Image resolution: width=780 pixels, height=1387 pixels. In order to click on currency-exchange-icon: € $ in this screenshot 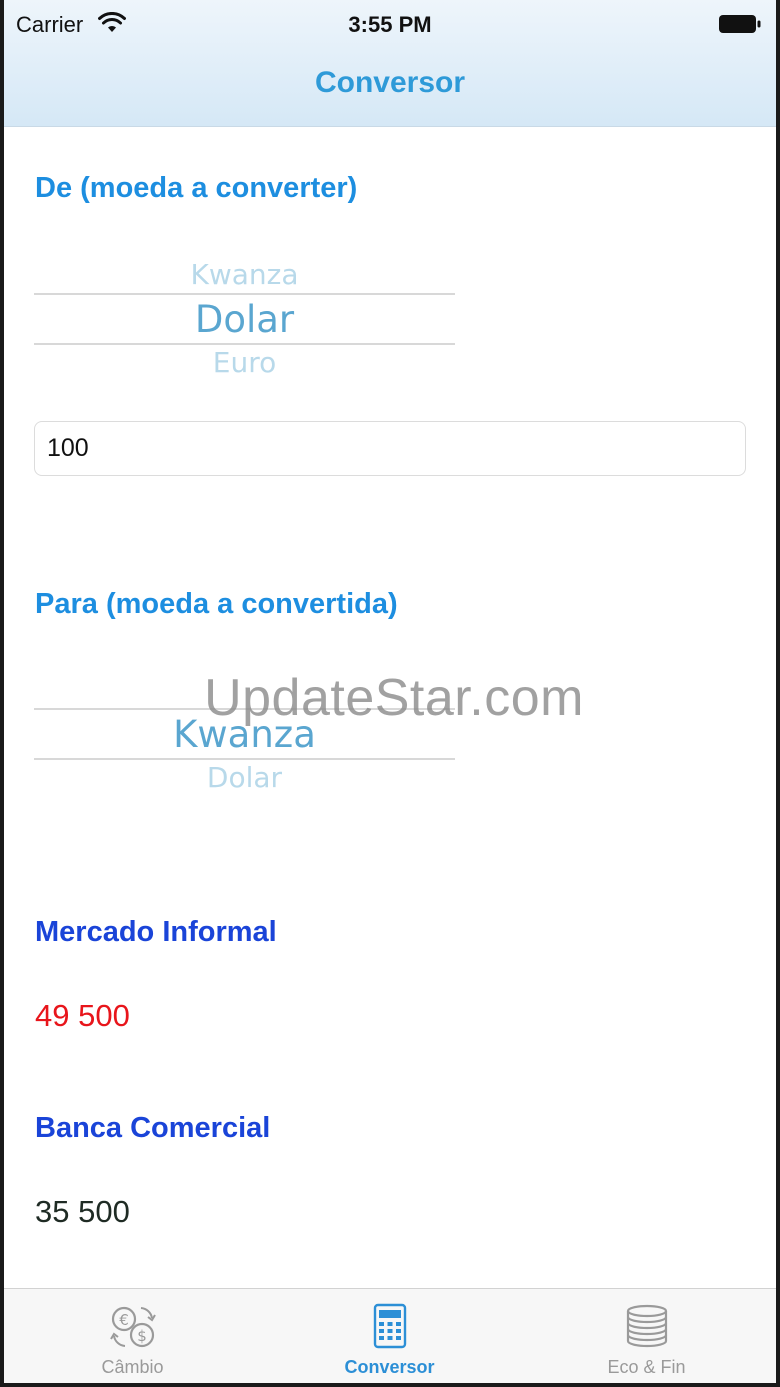, I will do `click(133, 1327)`.